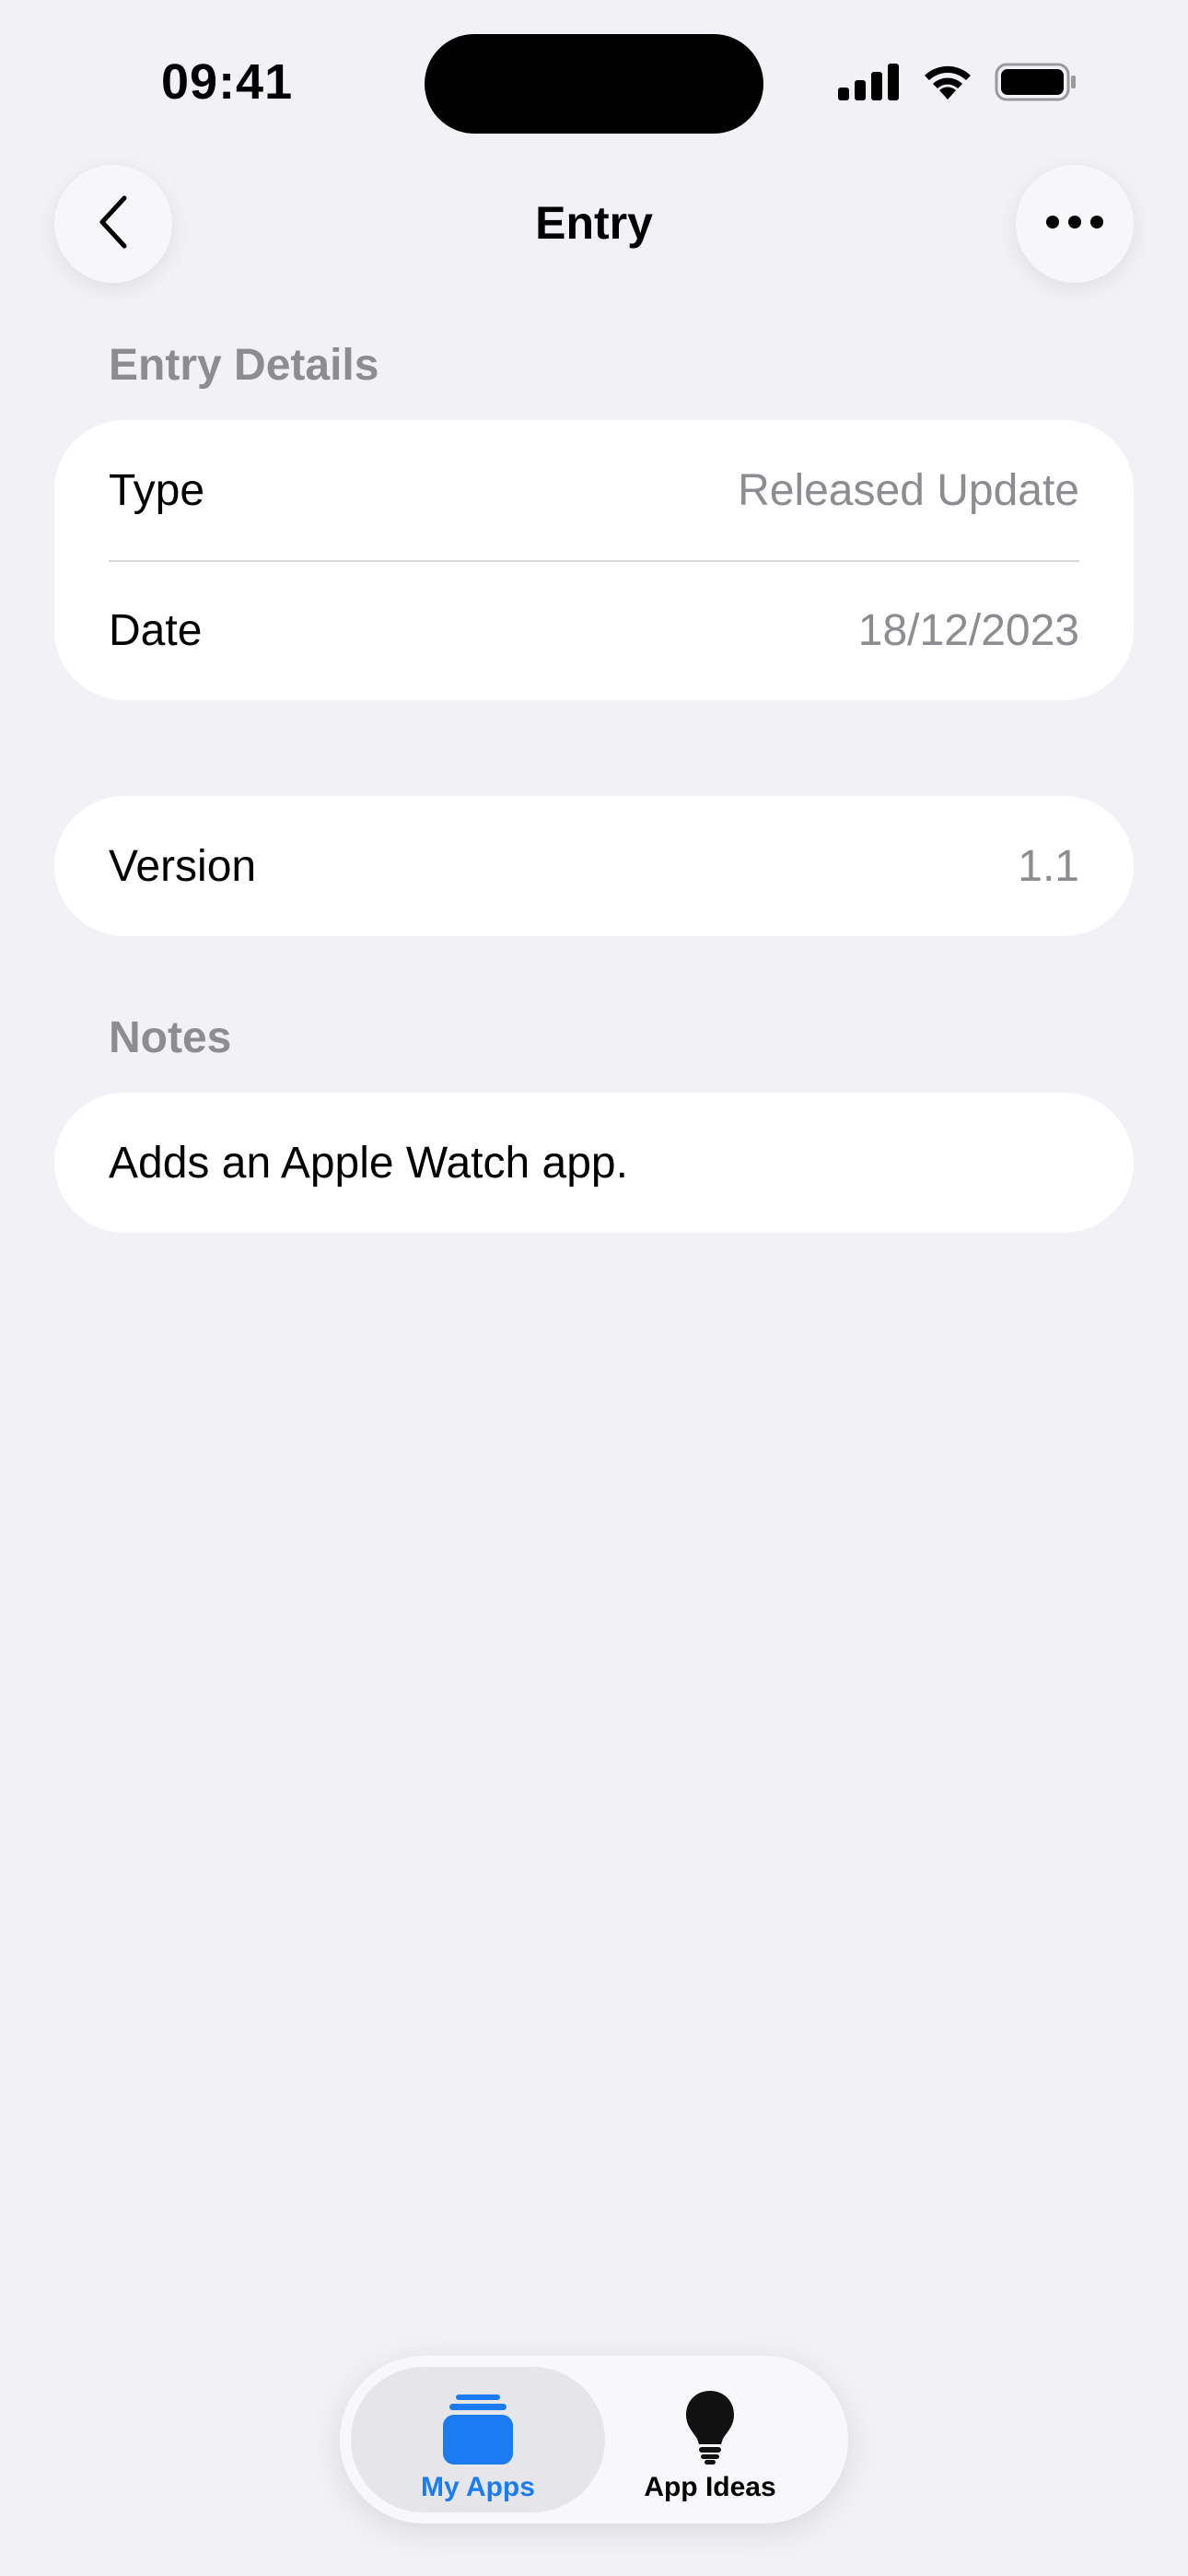  What do you see at coordinates (594, 630) in the screenshot?
I see `date-row: Date 18/12/2023` at bounding box center [594, 630].